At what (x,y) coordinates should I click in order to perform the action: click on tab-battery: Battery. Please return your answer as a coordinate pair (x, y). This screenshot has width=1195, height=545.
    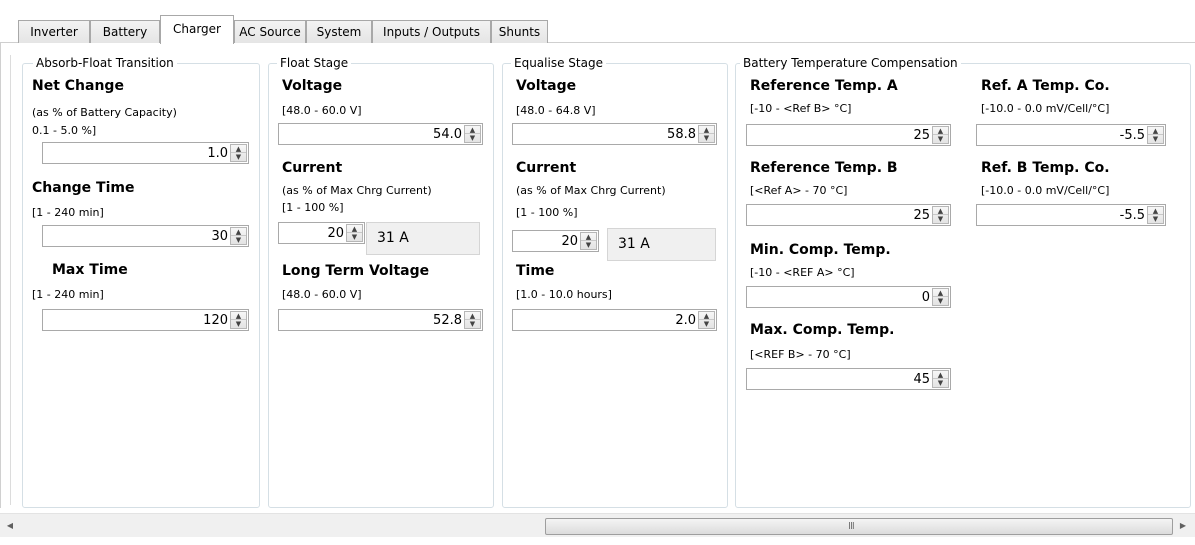
    Looking at the image, I should click on (125, 32).